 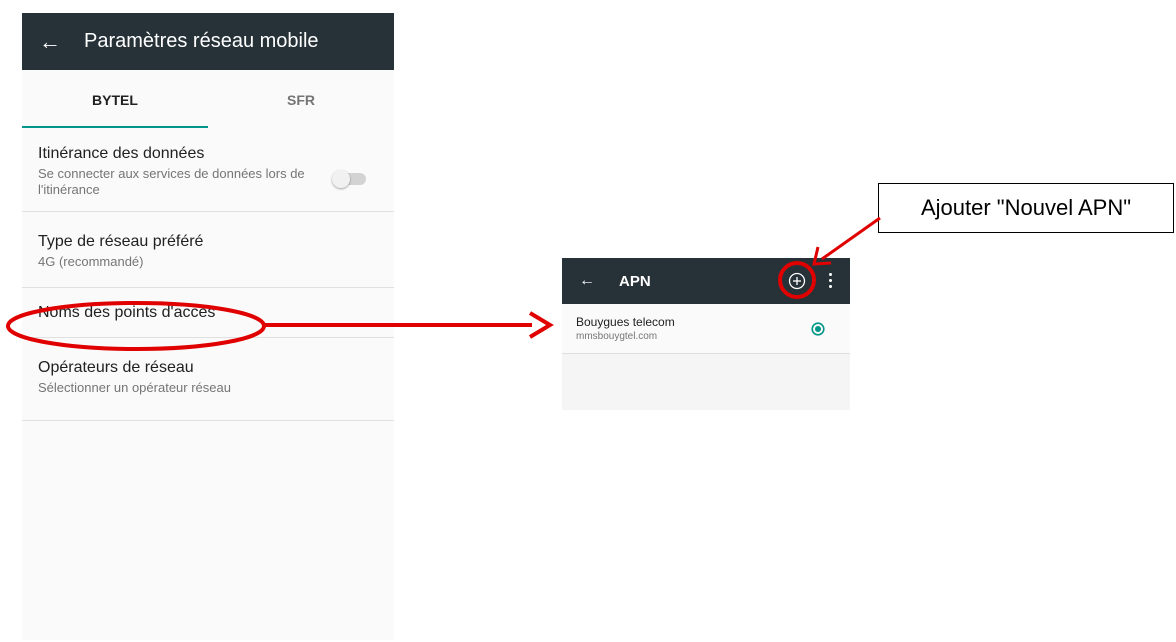 I want to click on apn-list-item: Bouygues telecom mmsbouygtel.com, so click(x=706, y=329).